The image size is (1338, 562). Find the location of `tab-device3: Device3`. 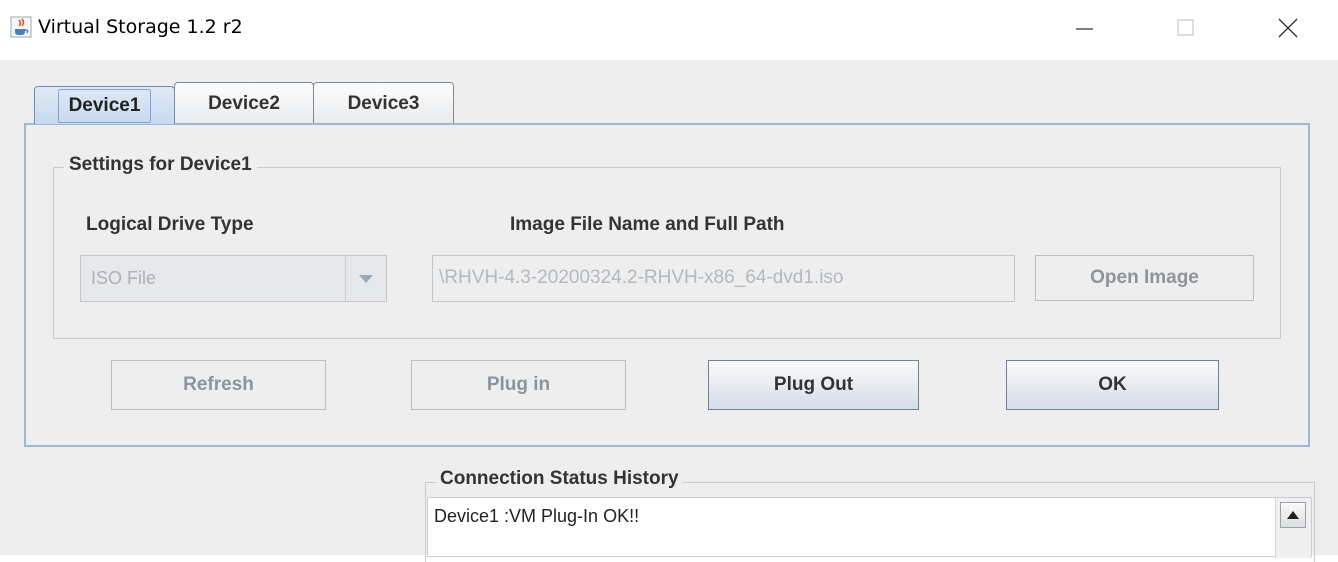

tab-device3: Device3 is located at coordinates (383, 103).